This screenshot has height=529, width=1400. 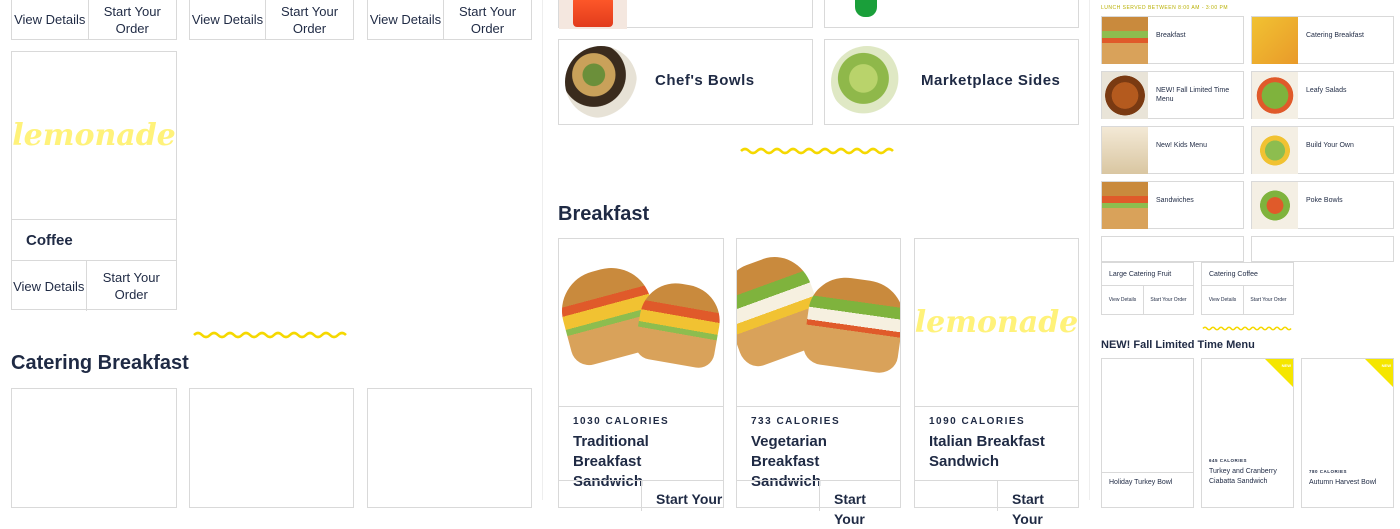 What do you see at coordinates (1164, 8) in the screenshot?
I see `lunch-note: LUNCH SERVED BETWEEN 8:00 AM - 3:00 PM` at bounding box center [1164, 8].